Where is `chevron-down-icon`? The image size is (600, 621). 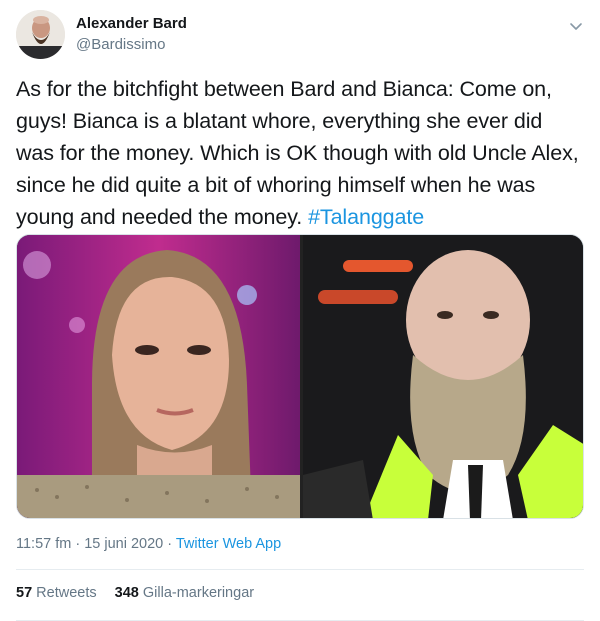 chevron-down-icon is located at coordinates (576, 26).